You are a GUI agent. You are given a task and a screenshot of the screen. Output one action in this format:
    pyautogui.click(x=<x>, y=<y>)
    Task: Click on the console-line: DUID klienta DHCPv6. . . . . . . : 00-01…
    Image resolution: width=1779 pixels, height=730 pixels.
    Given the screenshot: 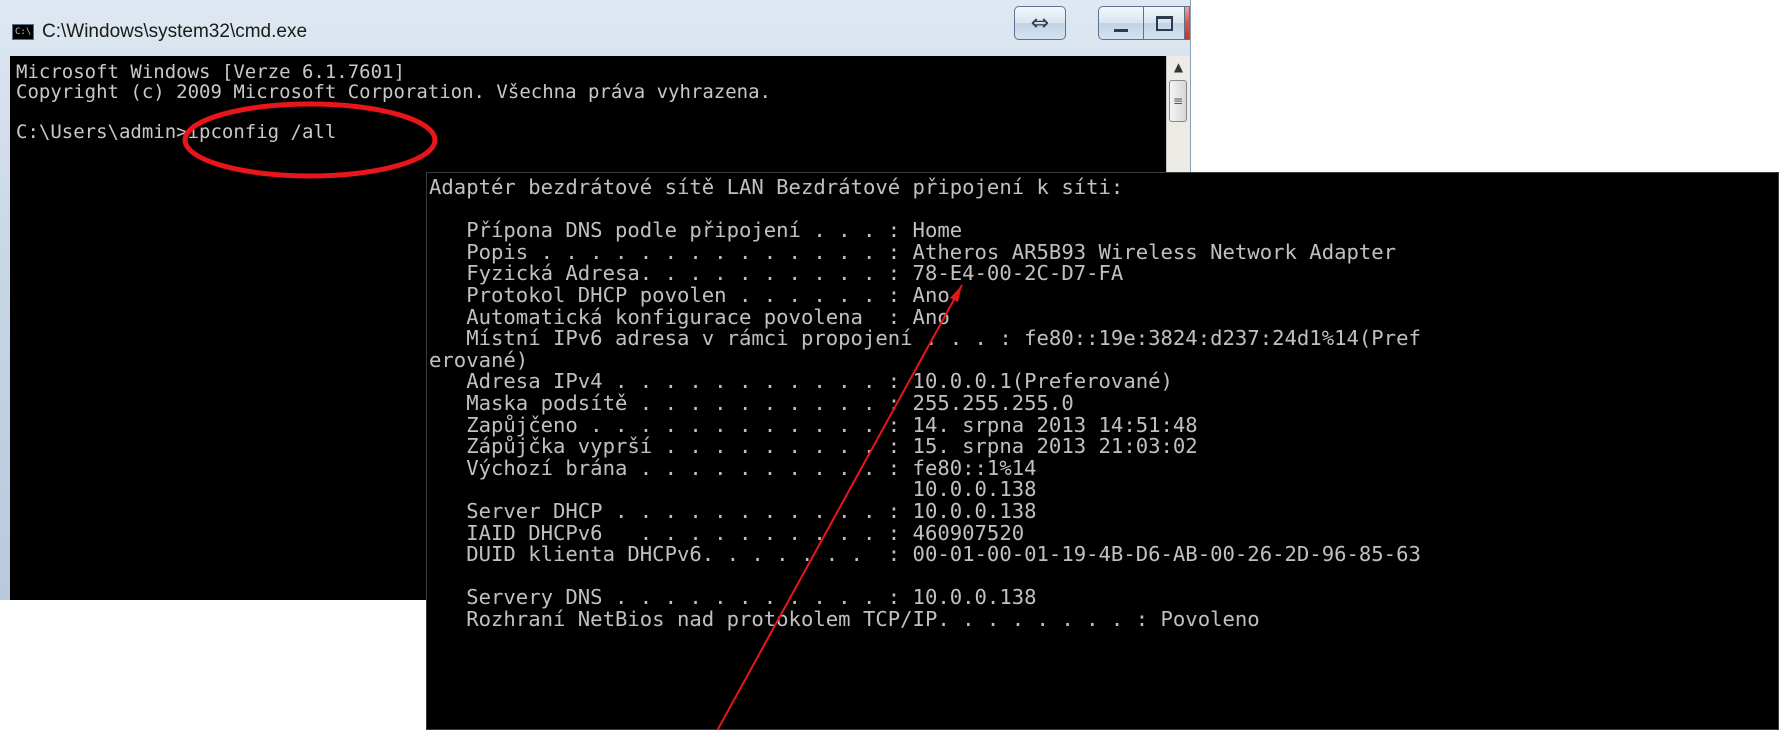 What is the action you would take?
    pyautogui.click(x=925, y=554)
    